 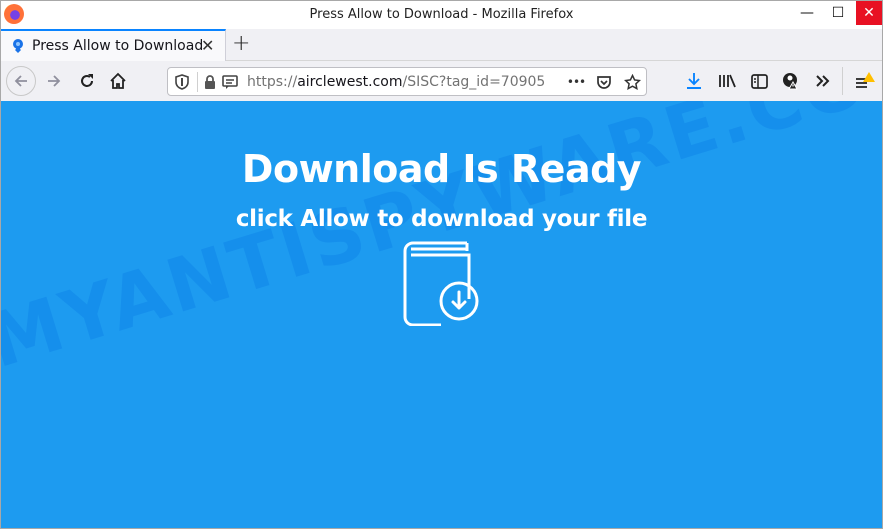 I want to click on forward-button, so click(x=54, y=81).